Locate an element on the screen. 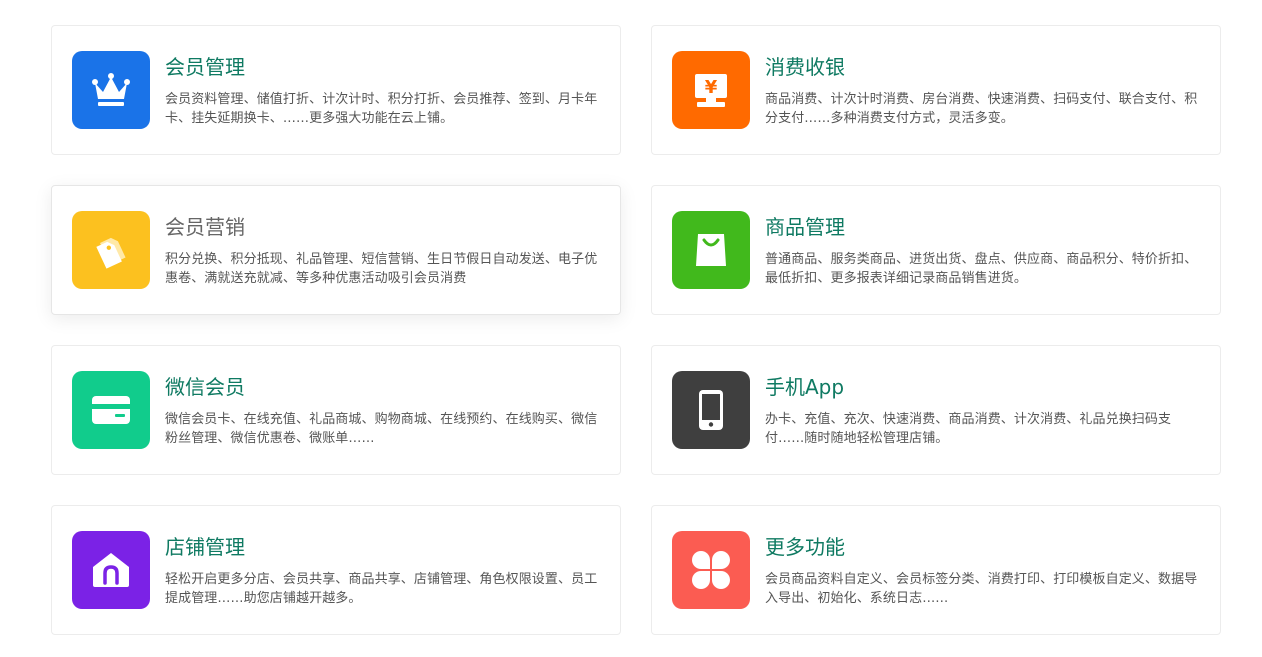 Image resolution: width=1262 pixels, height=657 pixels. crown-icon is located at coordinates (111, 90).